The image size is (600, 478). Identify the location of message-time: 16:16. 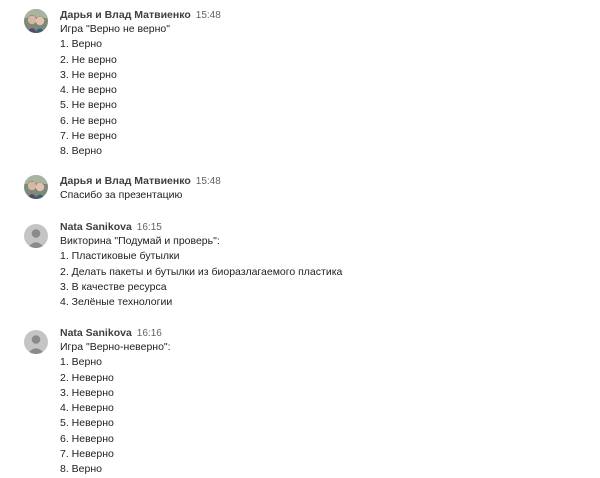
(149, 333).